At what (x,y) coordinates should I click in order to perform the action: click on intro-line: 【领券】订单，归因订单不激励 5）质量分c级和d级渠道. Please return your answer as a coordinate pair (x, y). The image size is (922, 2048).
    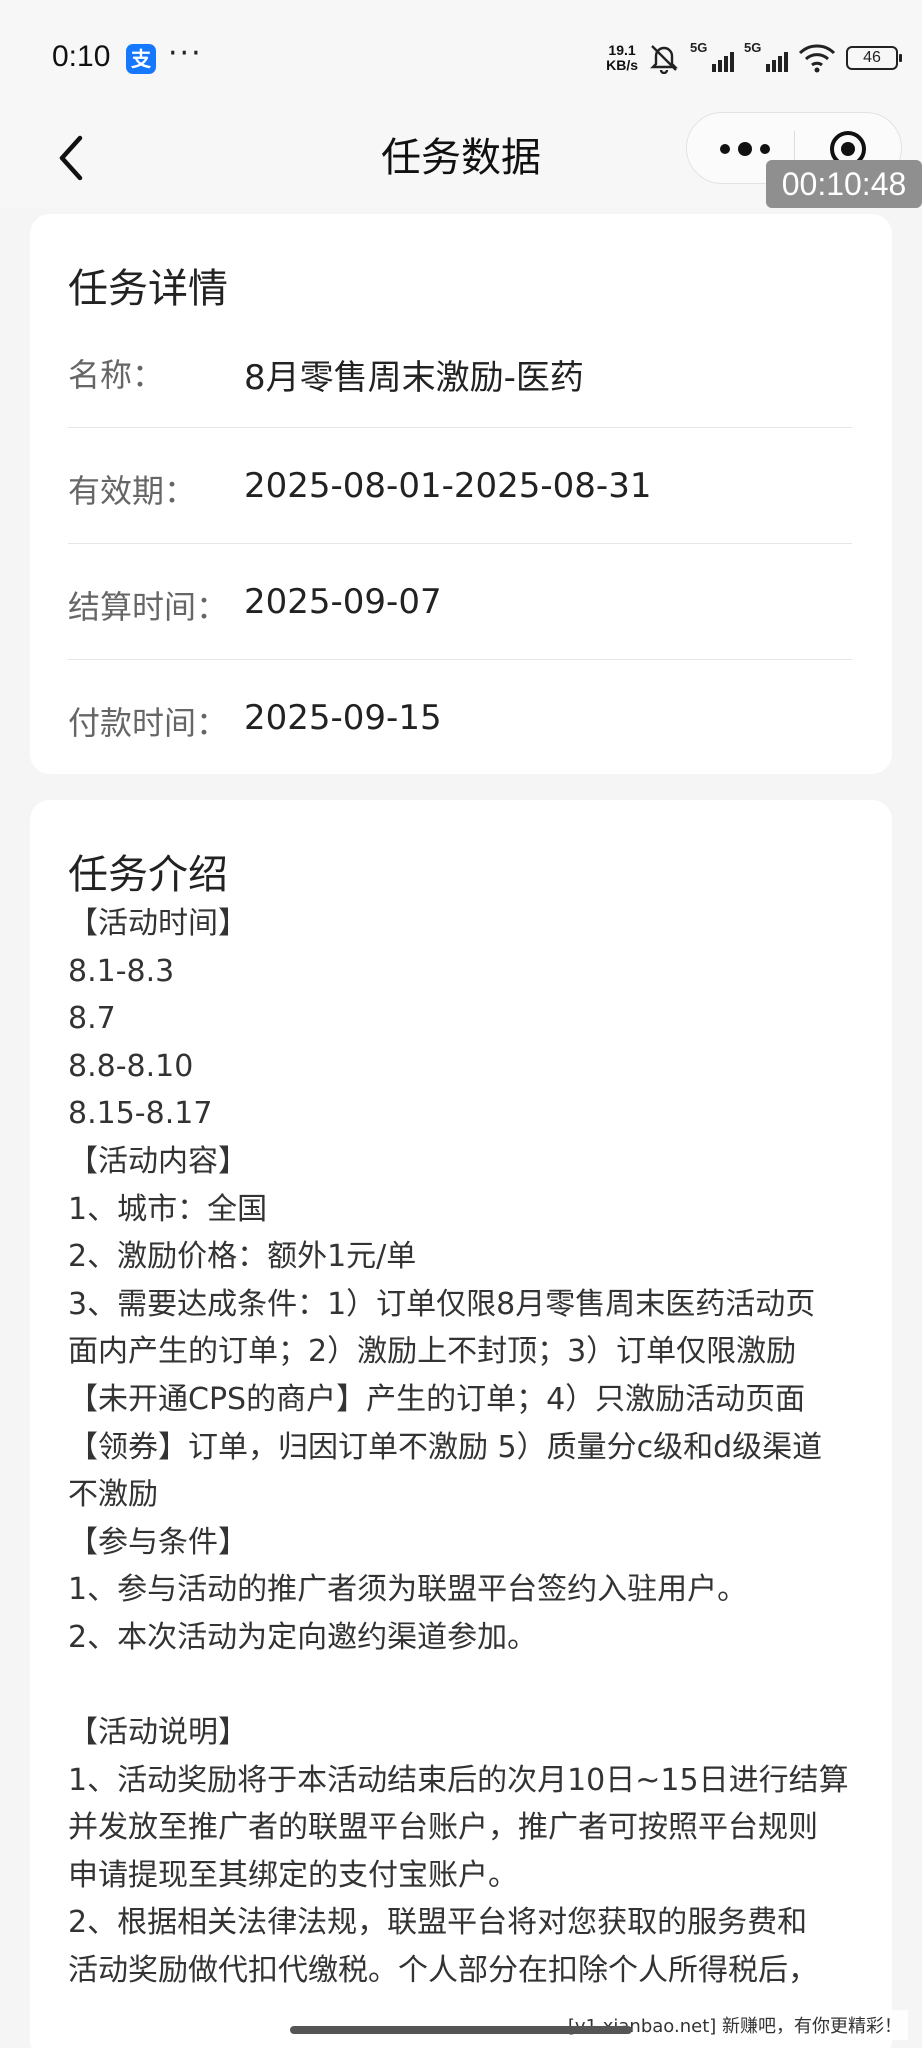
    Looking at the image, I should click on (445, 1447).